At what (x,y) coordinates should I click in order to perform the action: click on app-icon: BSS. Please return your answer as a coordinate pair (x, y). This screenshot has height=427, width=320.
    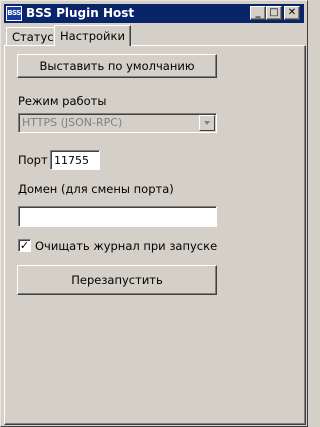
    Looking at the image, I should click on (14, 13).